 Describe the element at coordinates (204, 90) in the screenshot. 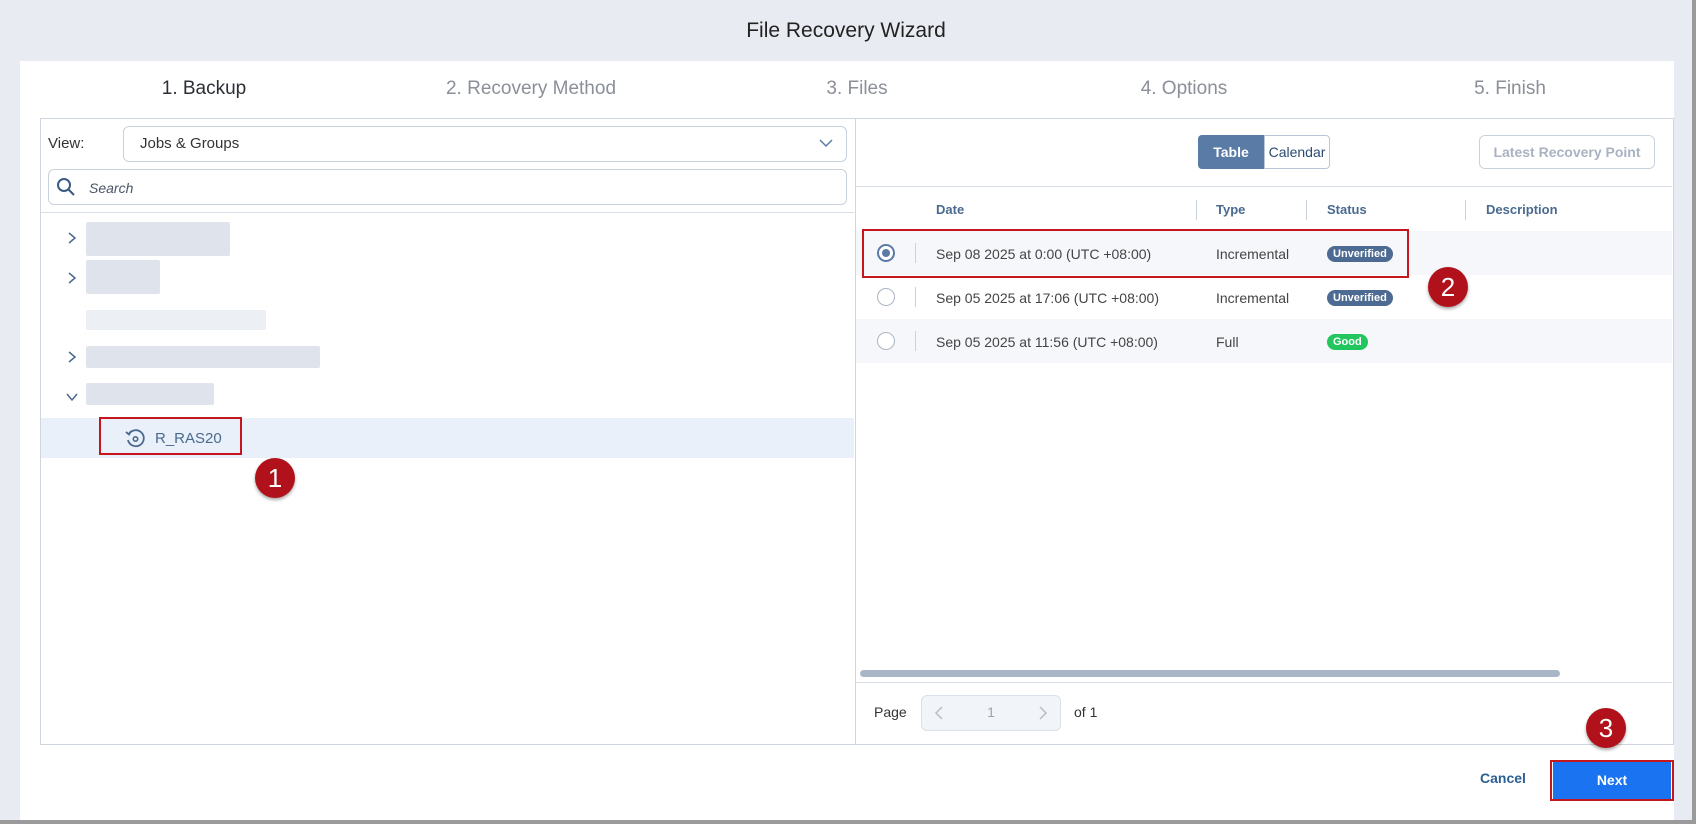

I see `step-backup: 1. Backup` at that location.